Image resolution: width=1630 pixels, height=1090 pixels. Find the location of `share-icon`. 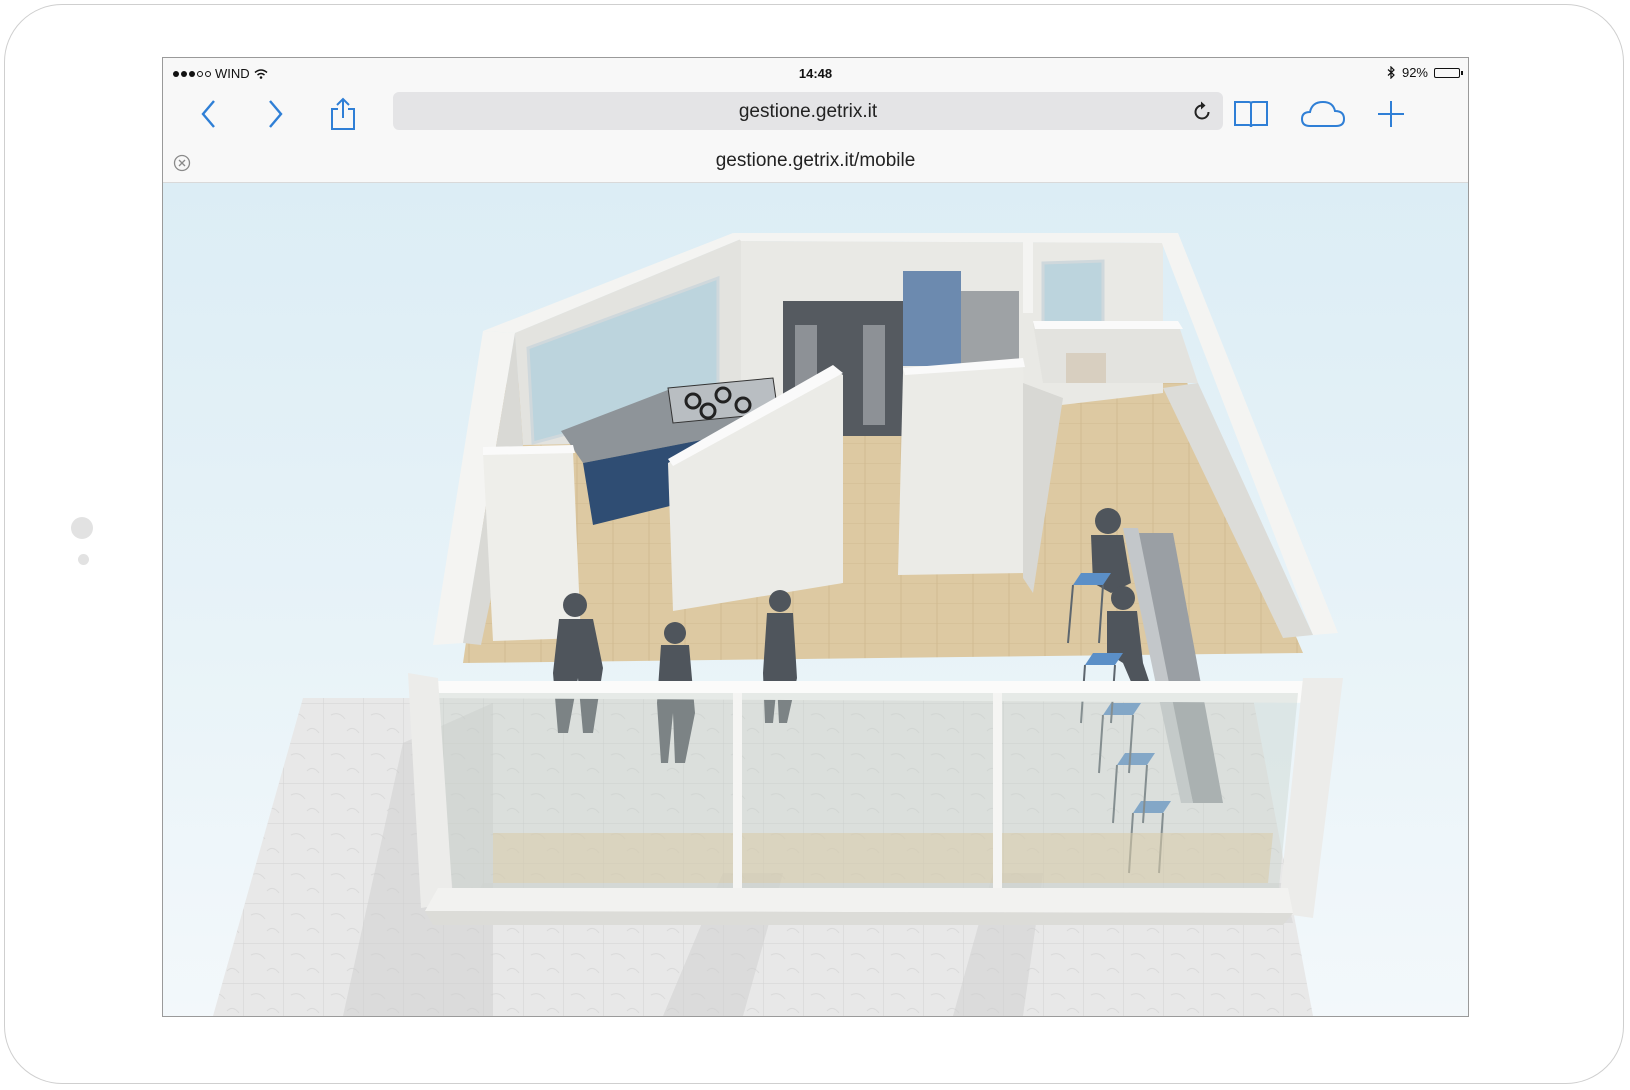

share-icon is located at coordinates (343, 113).